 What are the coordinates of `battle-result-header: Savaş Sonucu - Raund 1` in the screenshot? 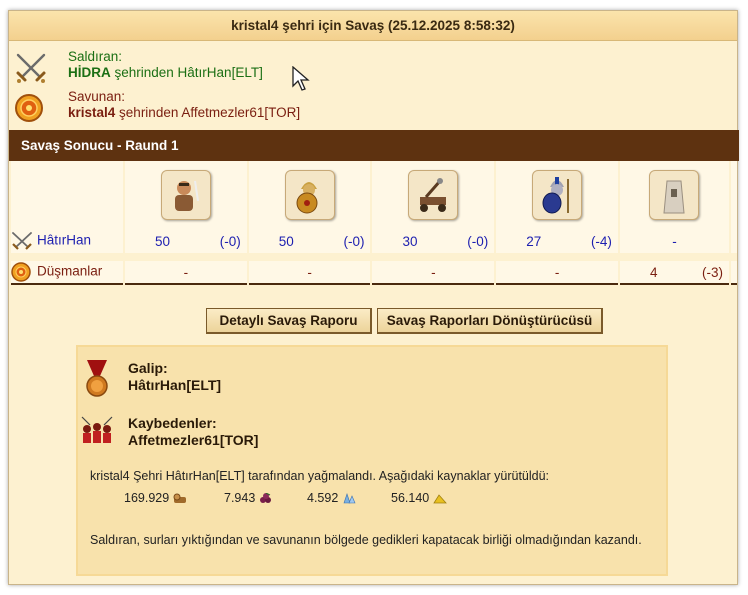 It's located at (374, 145).